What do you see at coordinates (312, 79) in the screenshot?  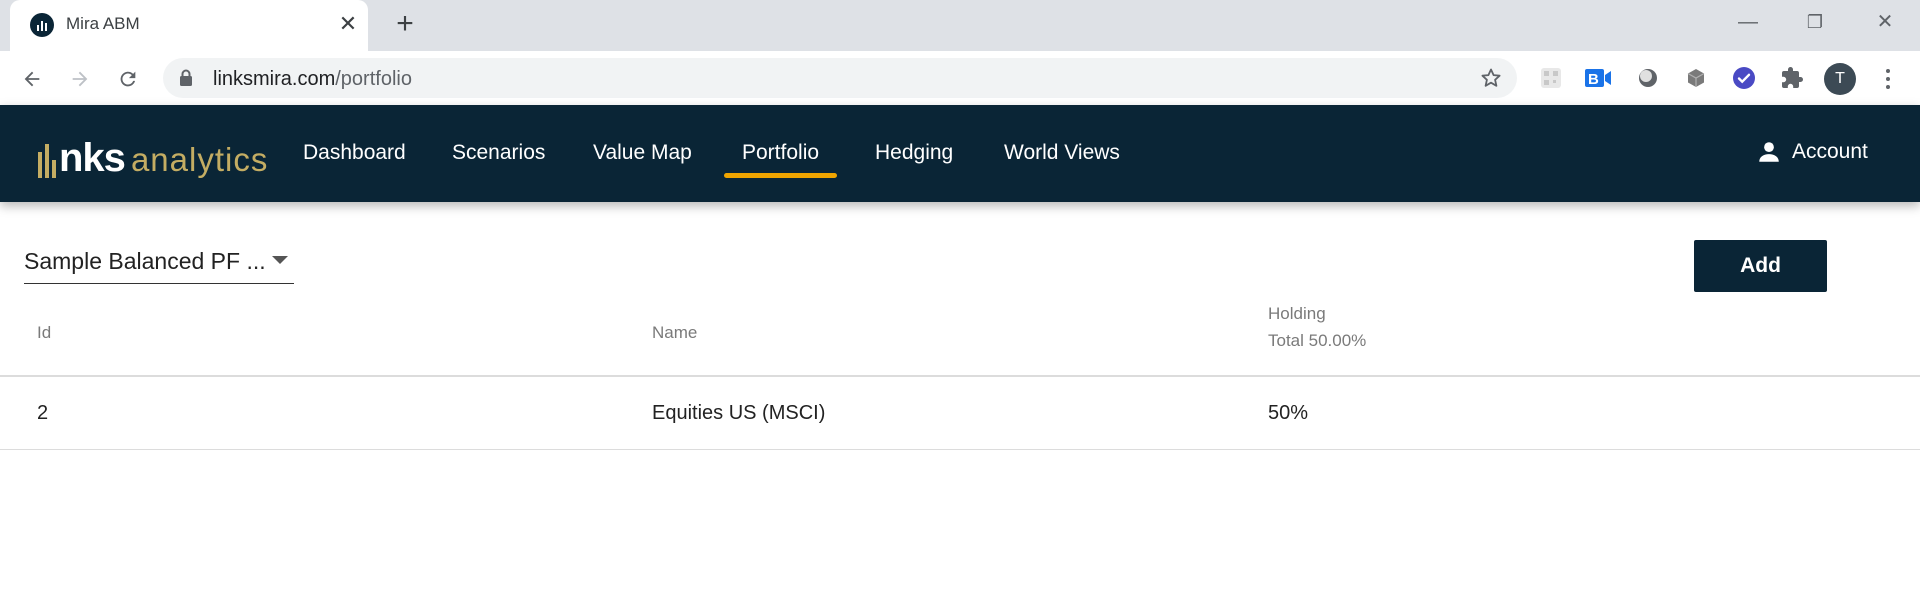 I see `url-text: linksmira.com/portfolio` at bounding box center [312, 79].